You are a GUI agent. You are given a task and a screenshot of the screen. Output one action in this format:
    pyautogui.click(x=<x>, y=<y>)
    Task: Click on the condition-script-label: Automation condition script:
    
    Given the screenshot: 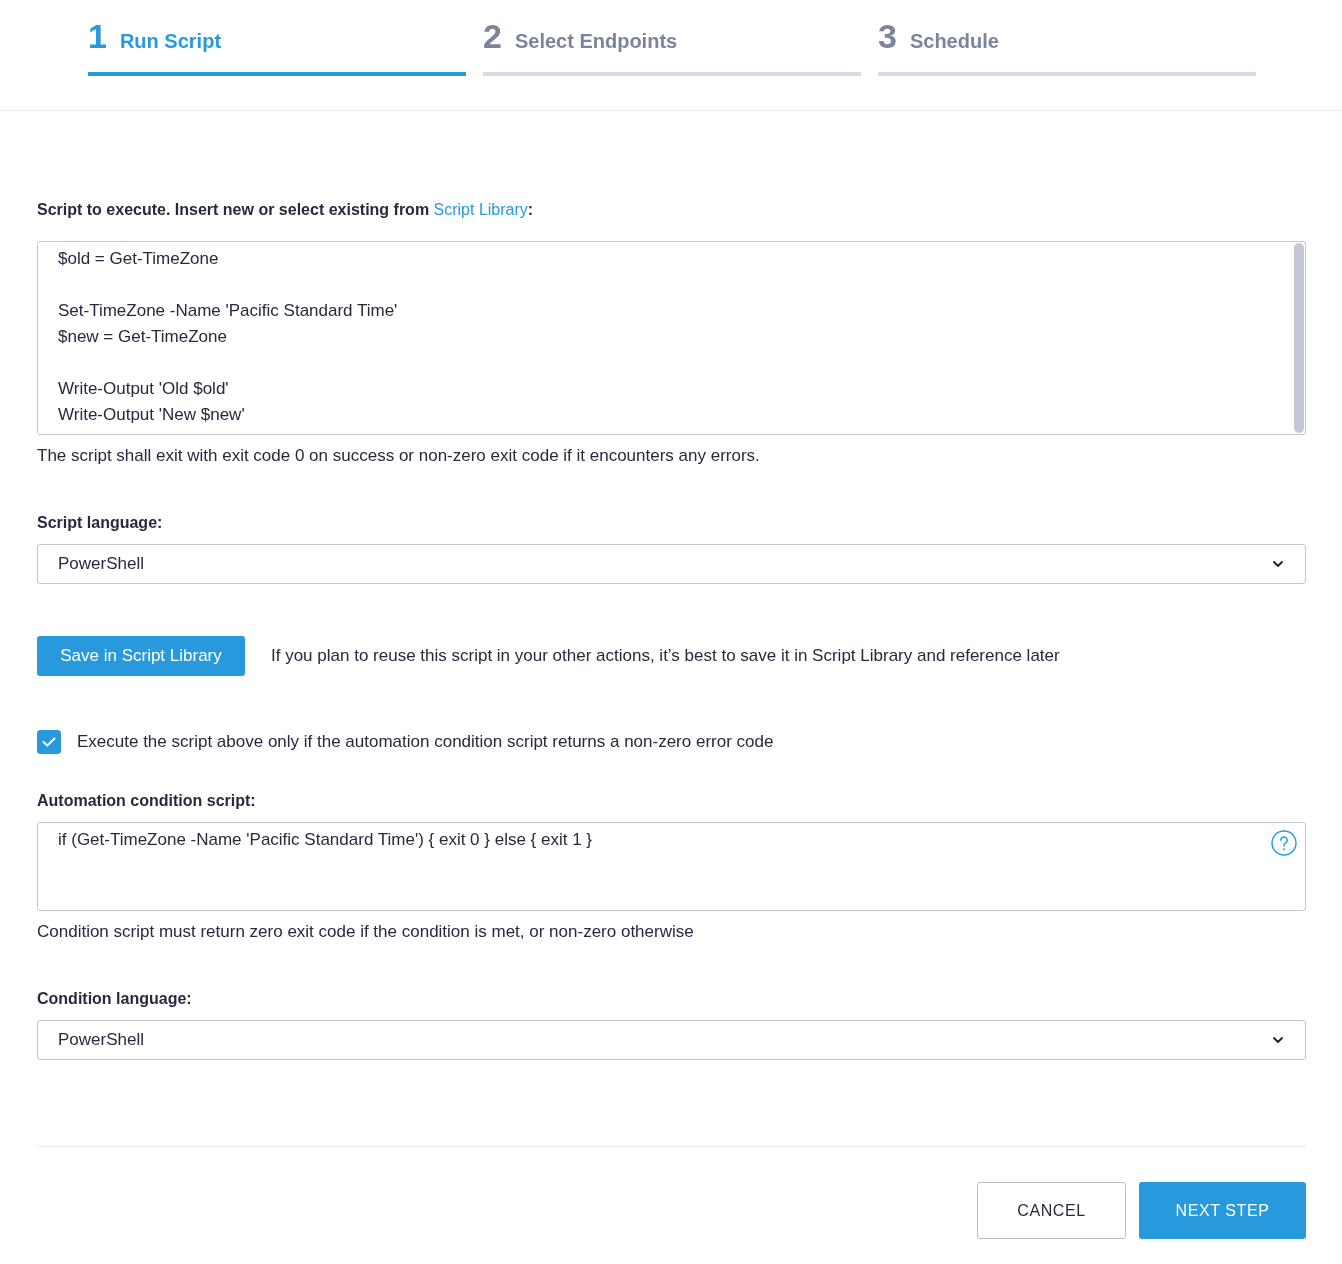 What is the action you would take?
    pyautogui.click(x=147, y=801)
    